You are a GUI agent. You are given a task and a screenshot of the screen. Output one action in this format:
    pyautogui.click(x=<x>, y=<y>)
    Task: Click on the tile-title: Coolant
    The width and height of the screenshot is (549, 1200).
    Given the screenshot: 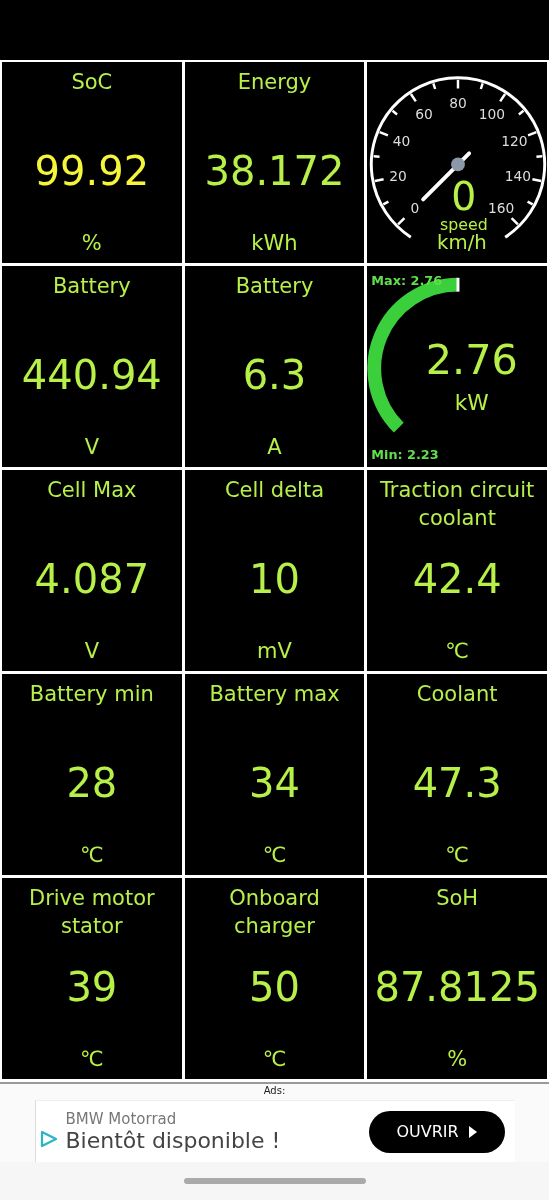 What is the action you would take?
    pyautogui.click(x=457, y=694)
    